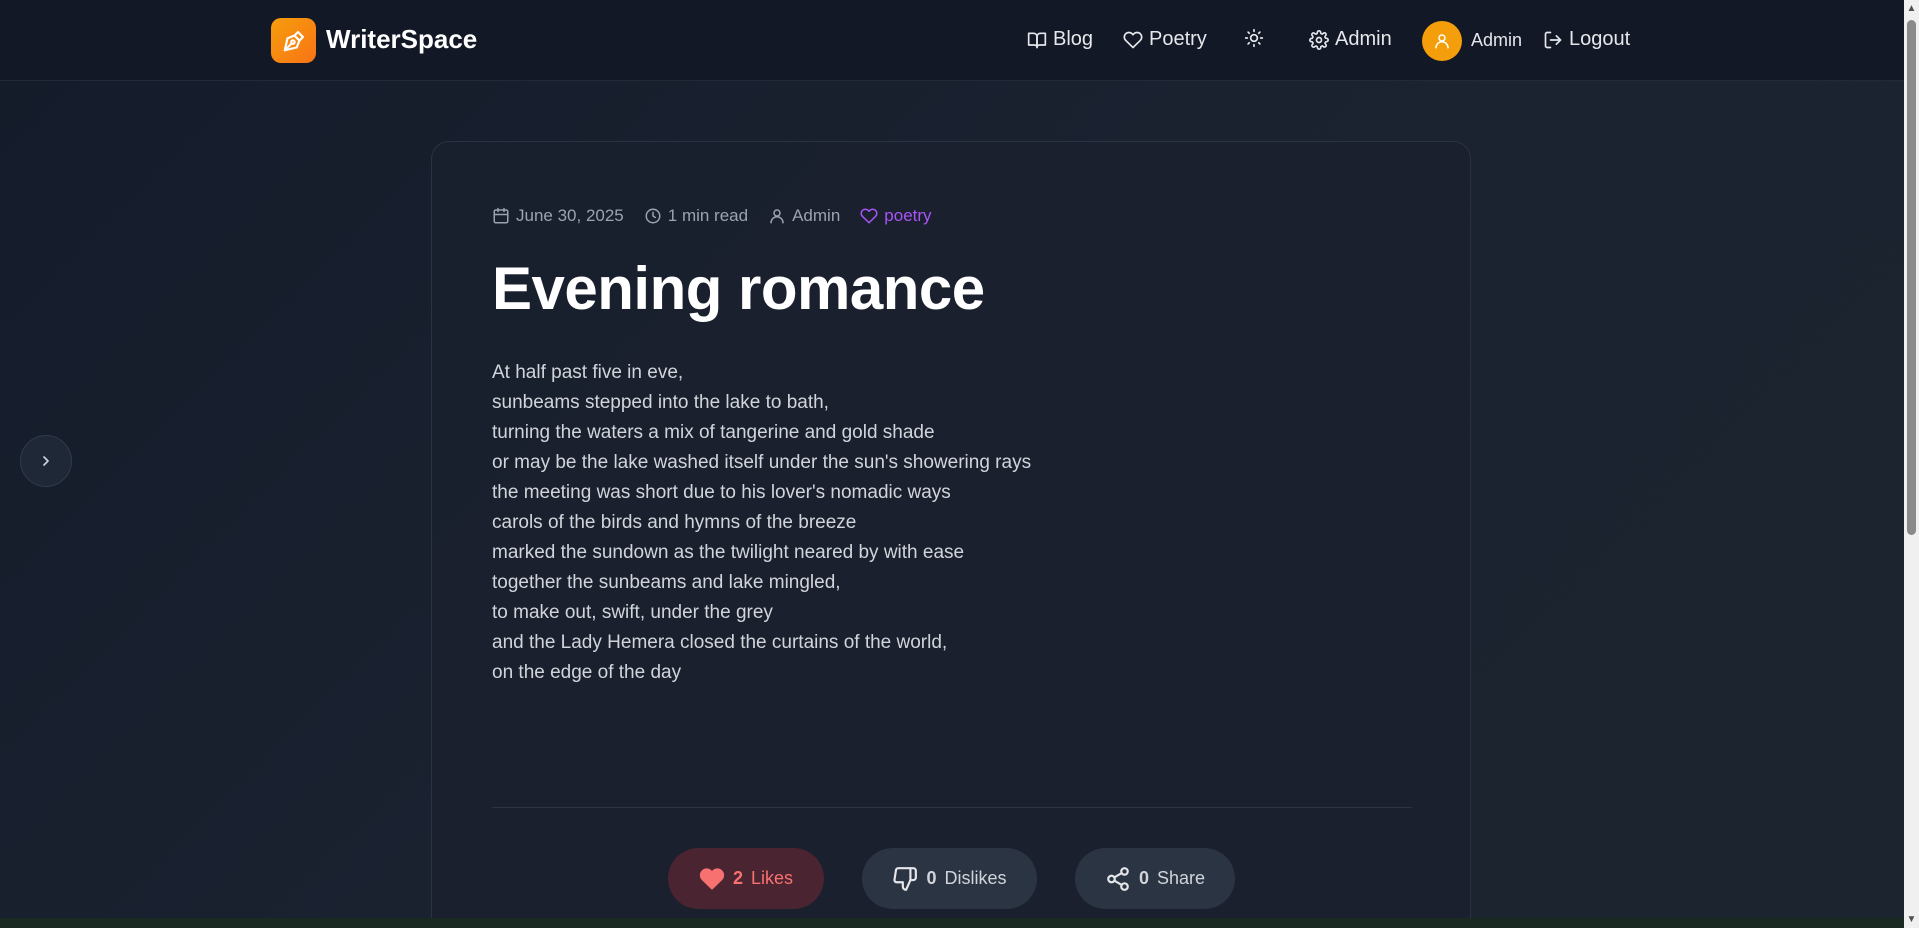 The image size is (1919, 928). I want to click on divider, so click(952, 807).